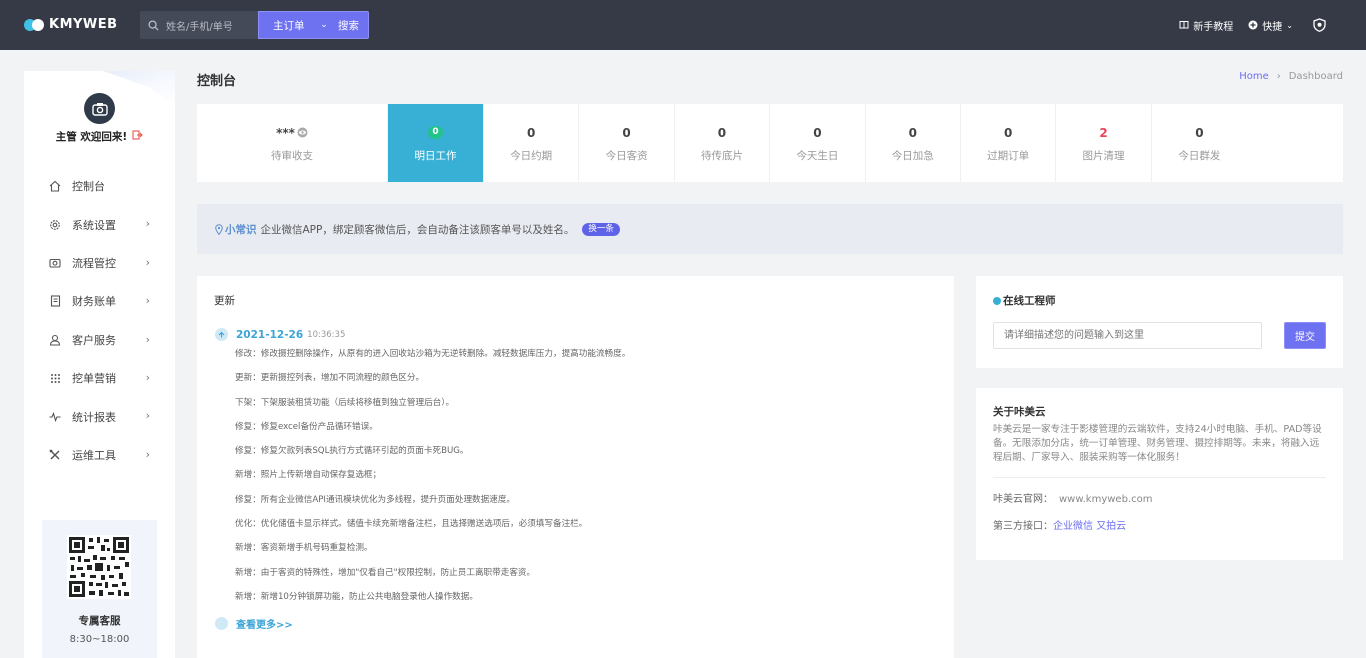 The width and height of the screenshot is (1366, 658). I want to click on site-link: www.kmyweb.com, so click(1105, 499).